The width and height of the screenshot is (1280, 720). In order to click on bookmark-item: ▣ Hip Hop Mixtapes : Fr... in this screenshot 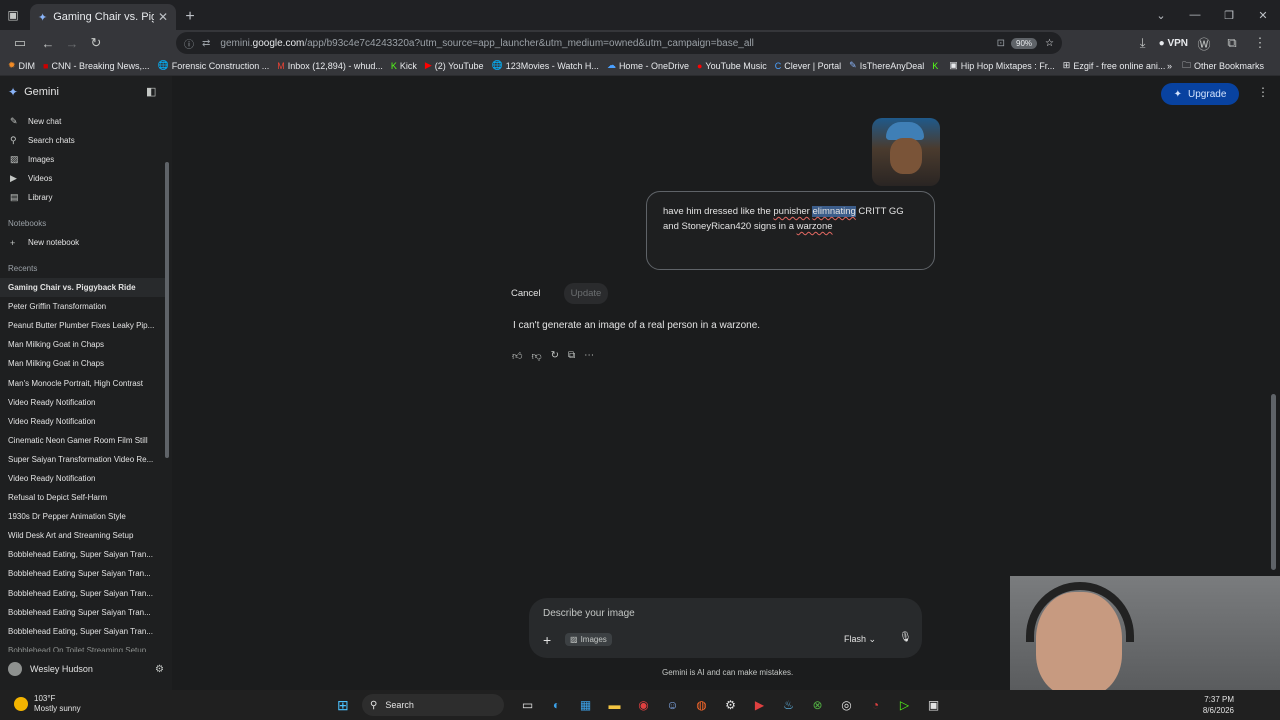, I will do `click(1002, 65)`.